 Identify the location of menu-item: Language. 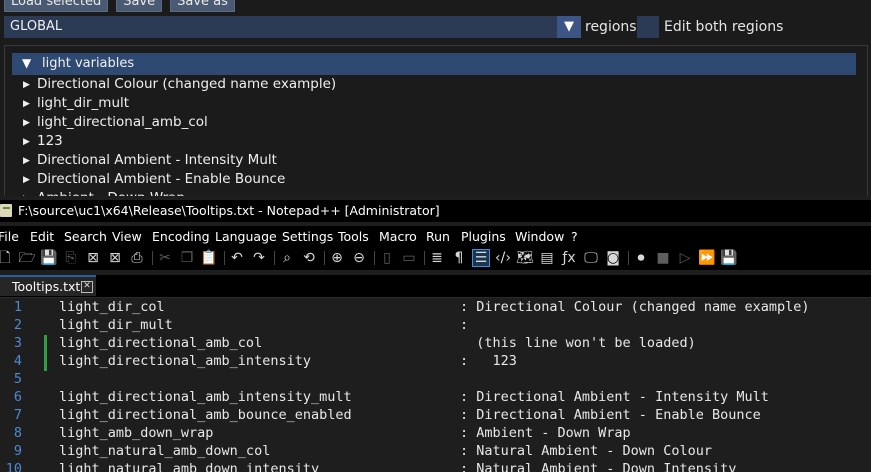
(246, 236).